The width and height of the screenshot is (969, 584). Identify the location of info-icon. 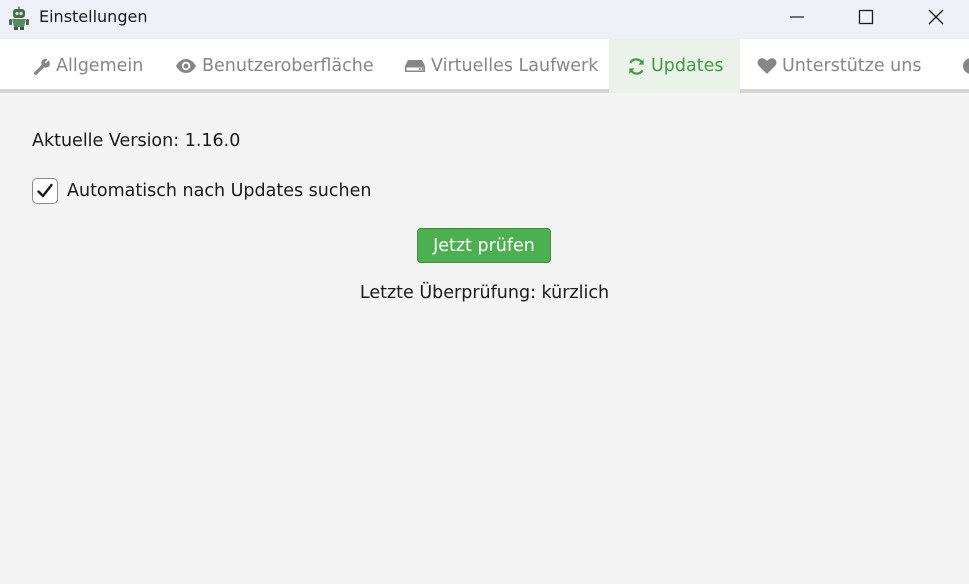
(965, 66).